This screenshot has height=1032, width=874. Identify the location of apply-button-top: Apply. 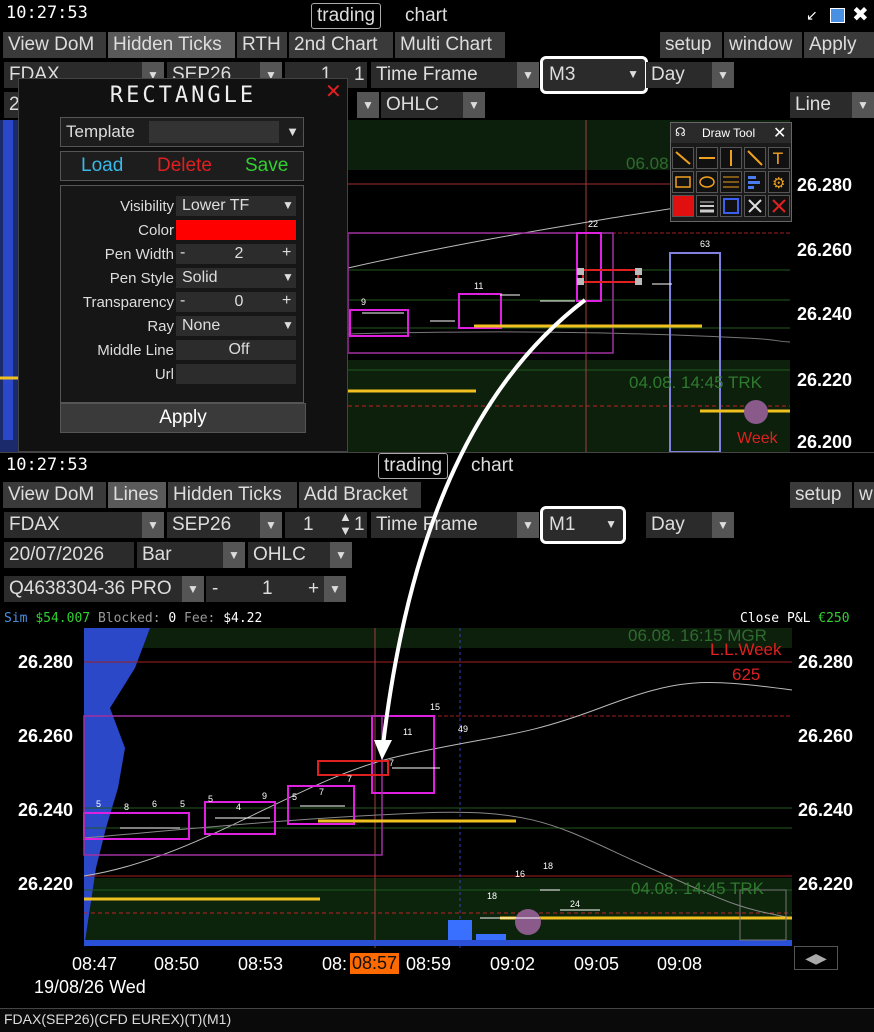
(839, 45).